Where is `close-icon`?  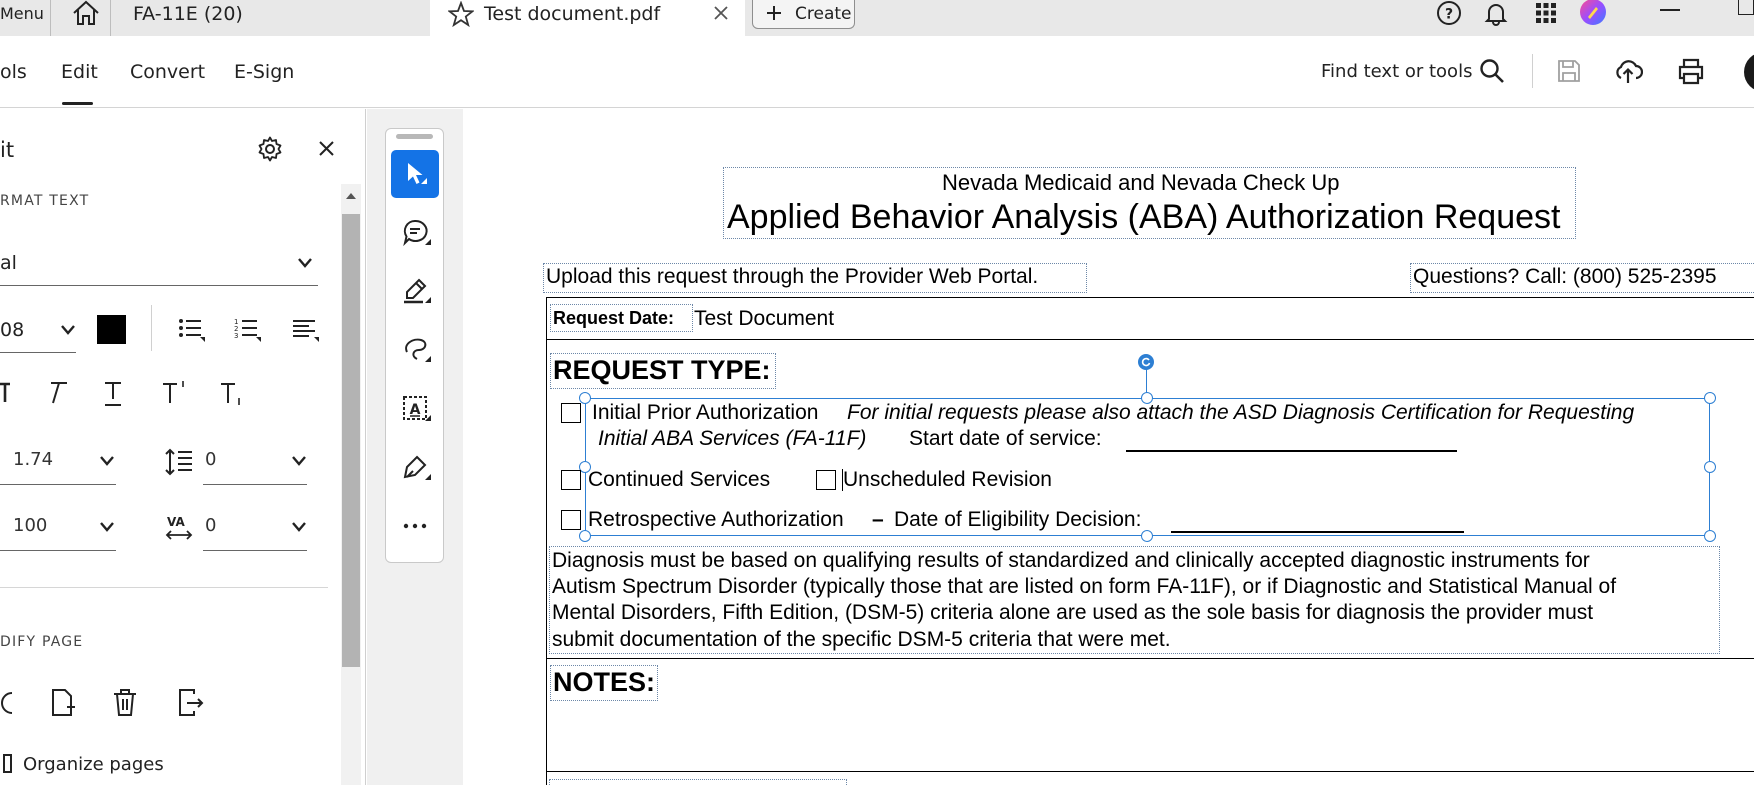 close-icon is located at coordinates (721, 13).